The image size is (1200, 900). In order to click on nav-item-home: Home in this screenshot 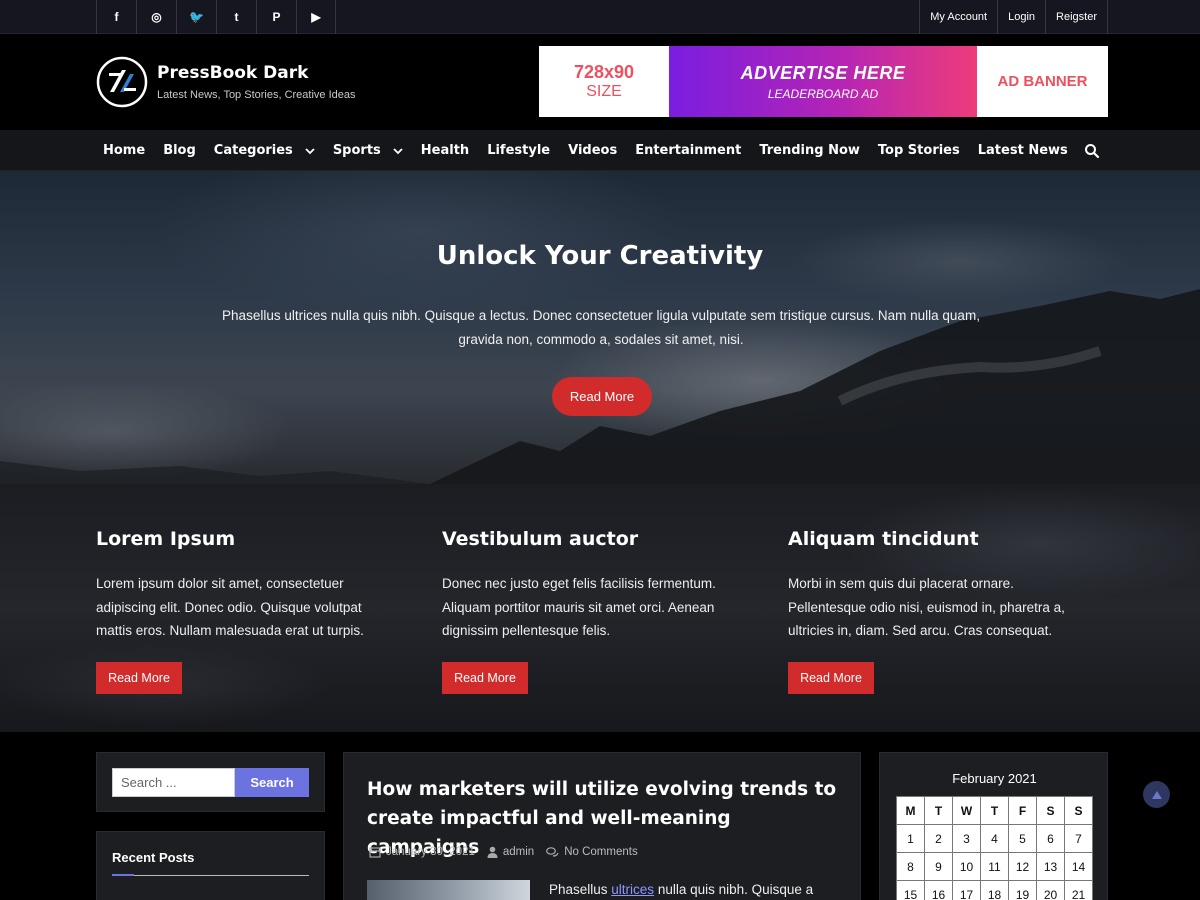, I will do `click(124, 150)`.